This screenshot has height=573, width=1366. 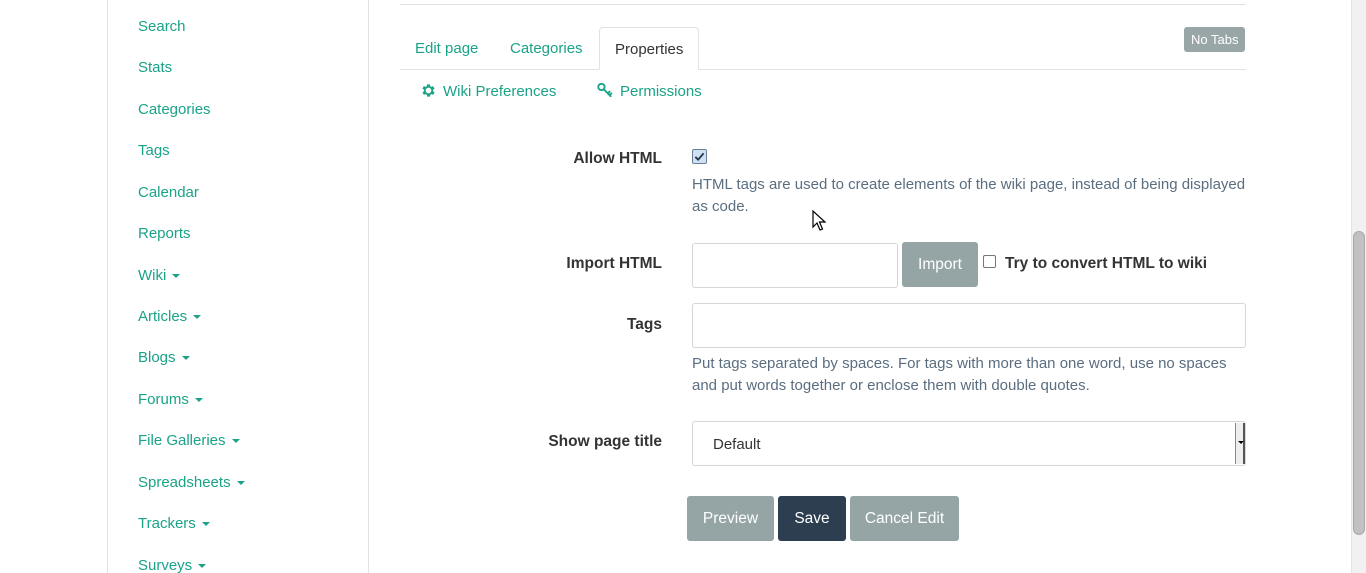 I want to click on top-divider, so click(x=823, y=4).